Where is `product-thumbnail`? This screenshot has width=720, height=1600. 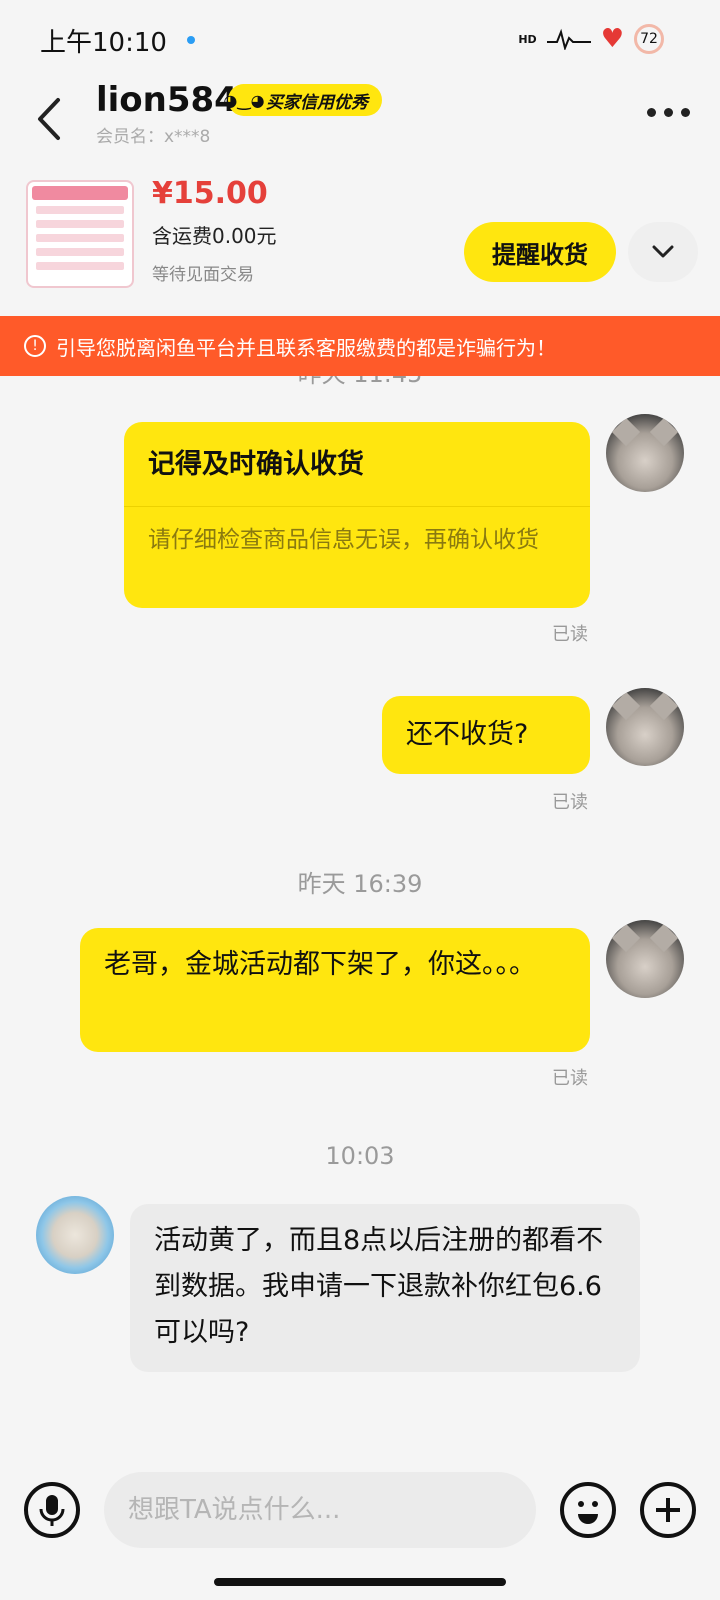
product-thumbnail is located at coordinates (80, 234).